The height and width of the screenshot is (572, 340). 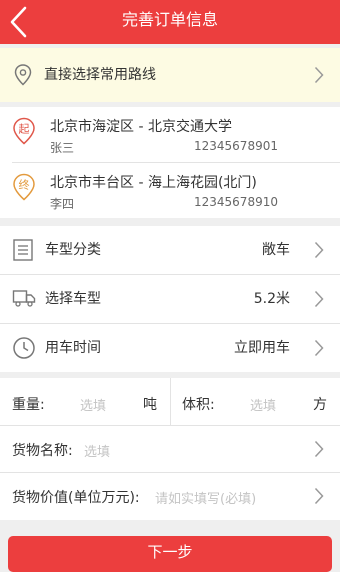 I want to click on choose-route-label: 直接选择常用路线, so click(x=100, y=75).